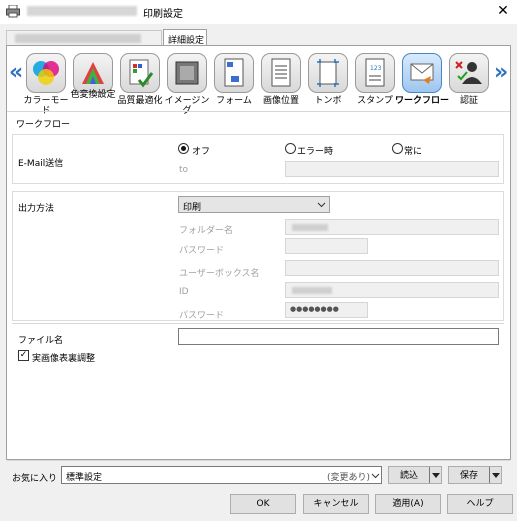 This screenshot has height=521, width=517. I want to click on radio-always-label: 常に, so click(413, 152).